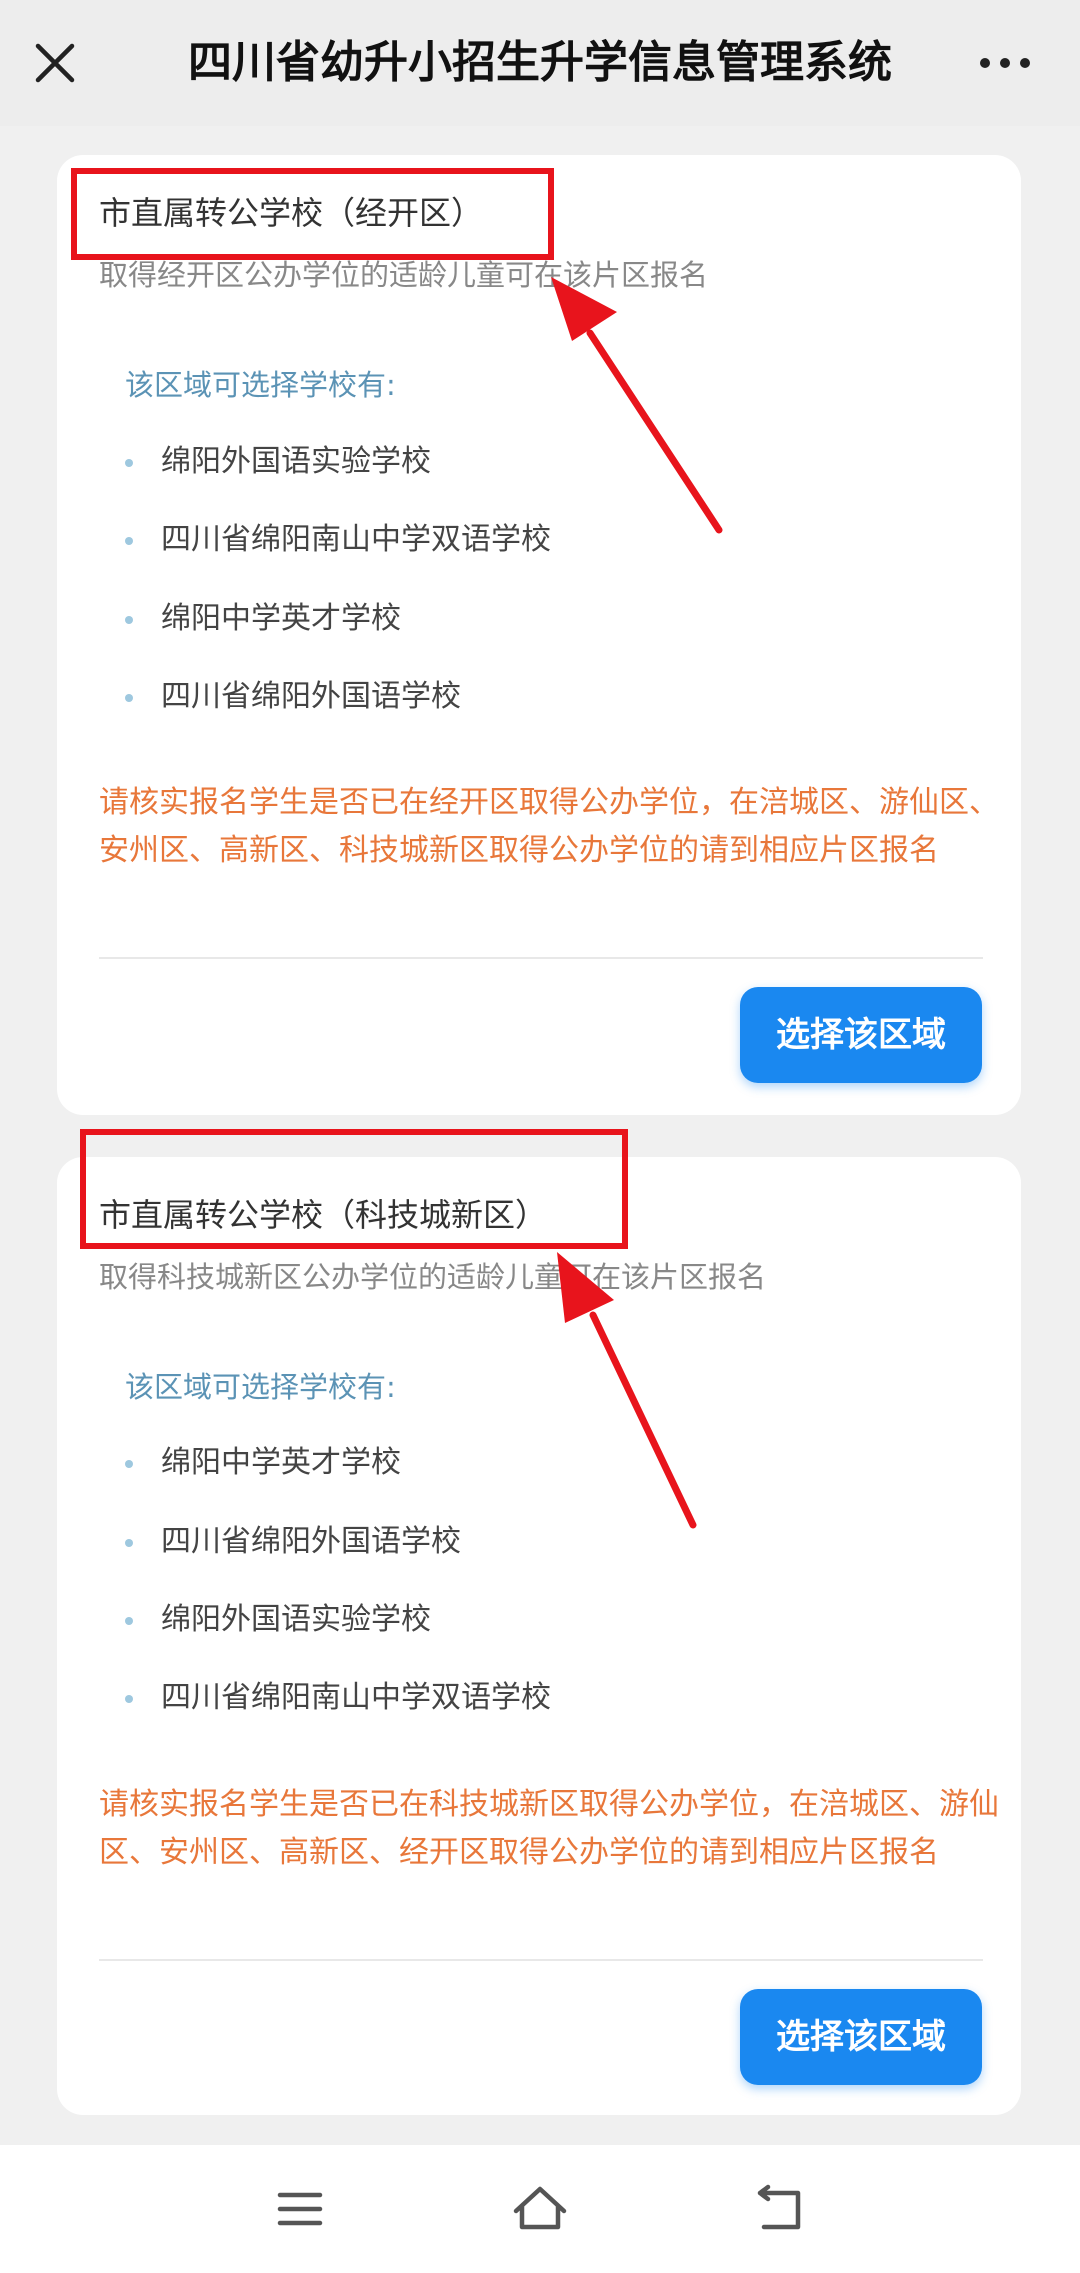  Describe the element at coordinates (637, 903) in the screenshot. I see `annotation-arrows` at that location.